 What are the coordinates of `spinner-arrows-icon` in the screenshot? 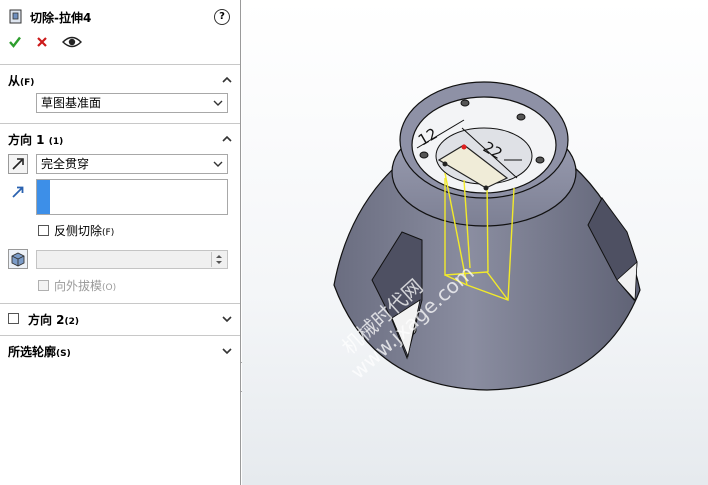 It's located at (219, 259).